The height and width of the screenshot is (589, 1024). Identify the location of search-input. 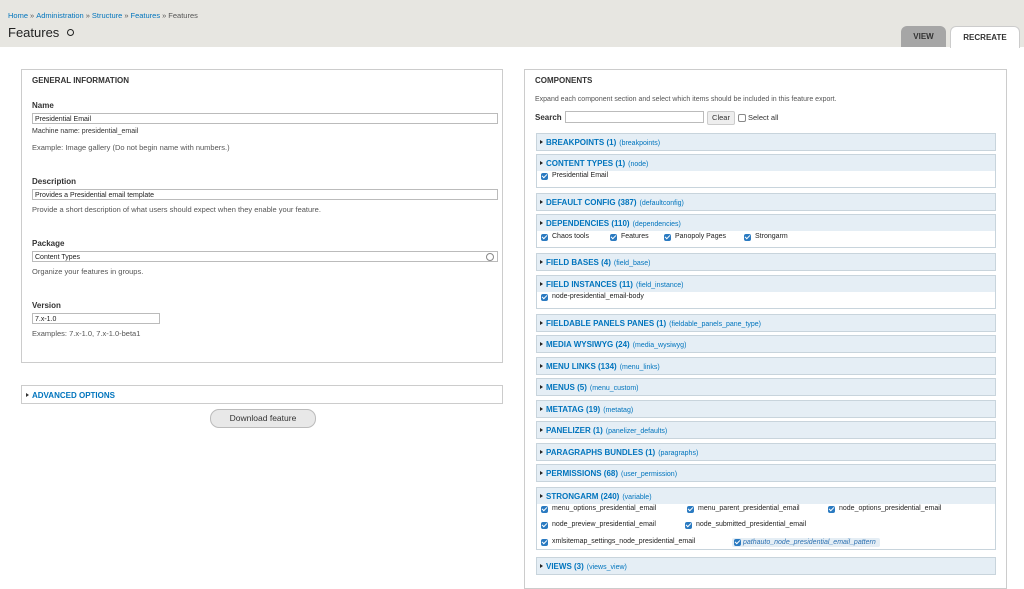
(634, 117).